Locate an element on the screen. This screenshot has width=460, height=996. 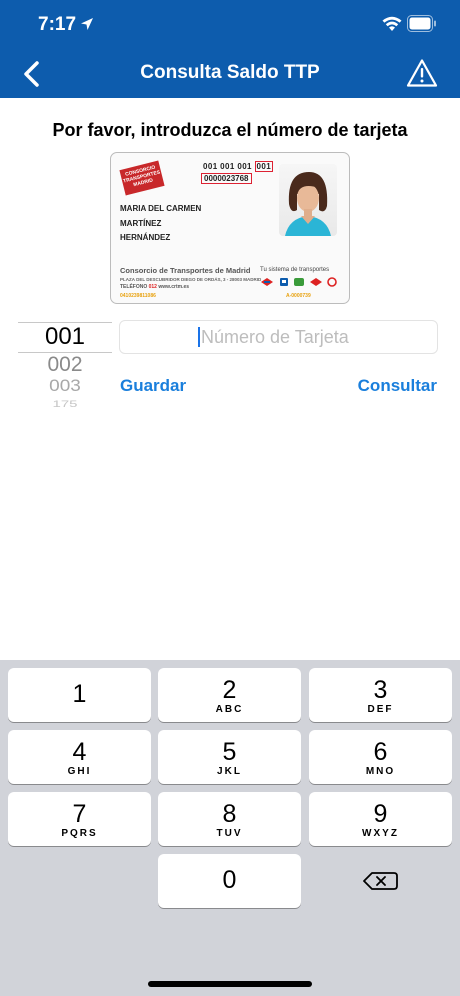
query-button: Consultar is located at coordinates (397, 386).